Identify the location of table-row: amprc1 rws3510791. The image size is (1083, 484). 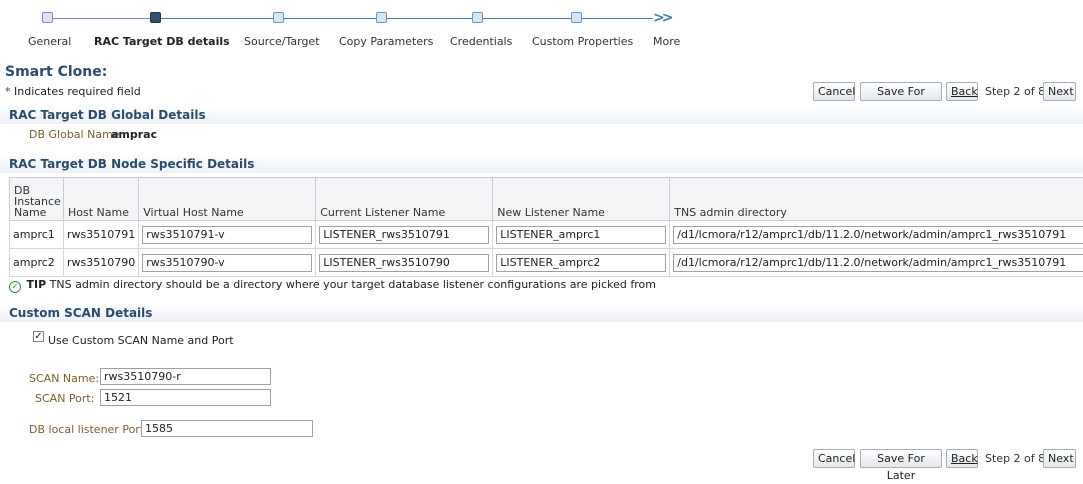
(546, 235).